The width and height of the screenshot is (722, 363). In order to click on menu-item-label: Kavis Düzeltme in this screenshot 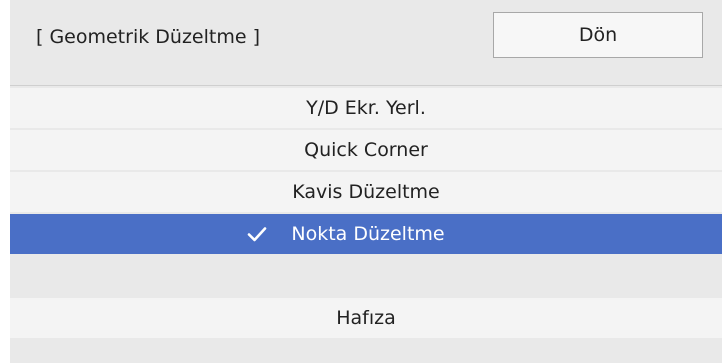, I will do `click(366, 192)`.